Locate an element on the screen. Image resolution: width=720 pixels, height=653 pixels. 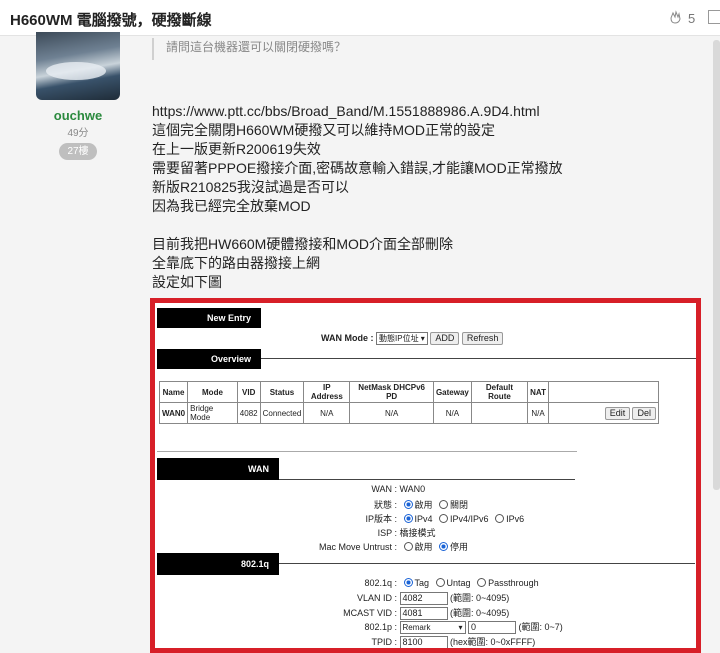
mac-move-row: Mac Move Untrust : 啟用 停用 is located at coordinates (386, 546).